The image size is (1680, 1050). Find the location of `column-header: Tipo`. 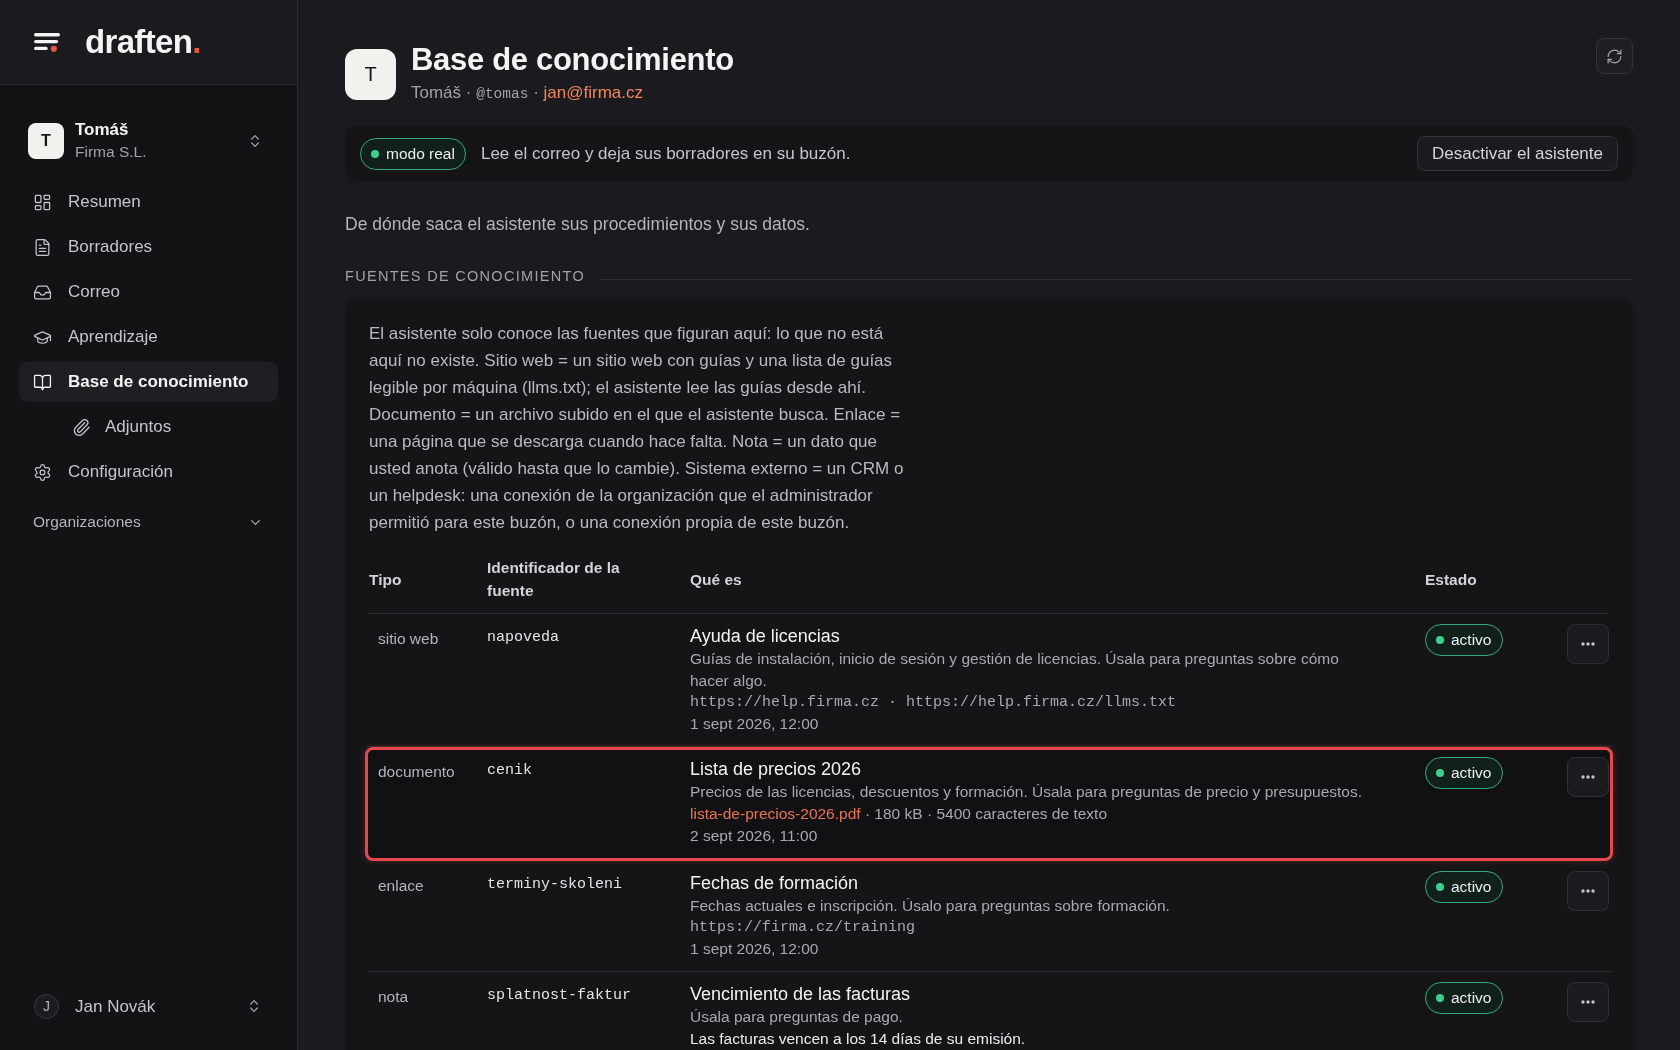

column-header: Tipo is located at coordinates (386, 579).